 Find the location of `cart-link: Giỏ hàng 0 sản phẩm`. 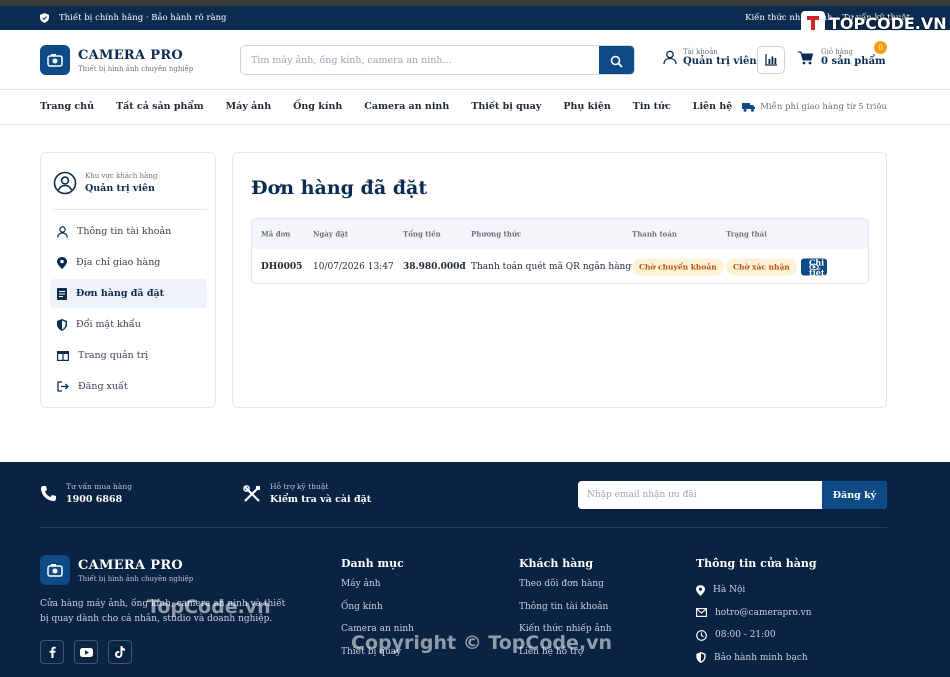

cart-link: Giỏ hàng 0 sản phẩm is located at coordinates (842, 57).